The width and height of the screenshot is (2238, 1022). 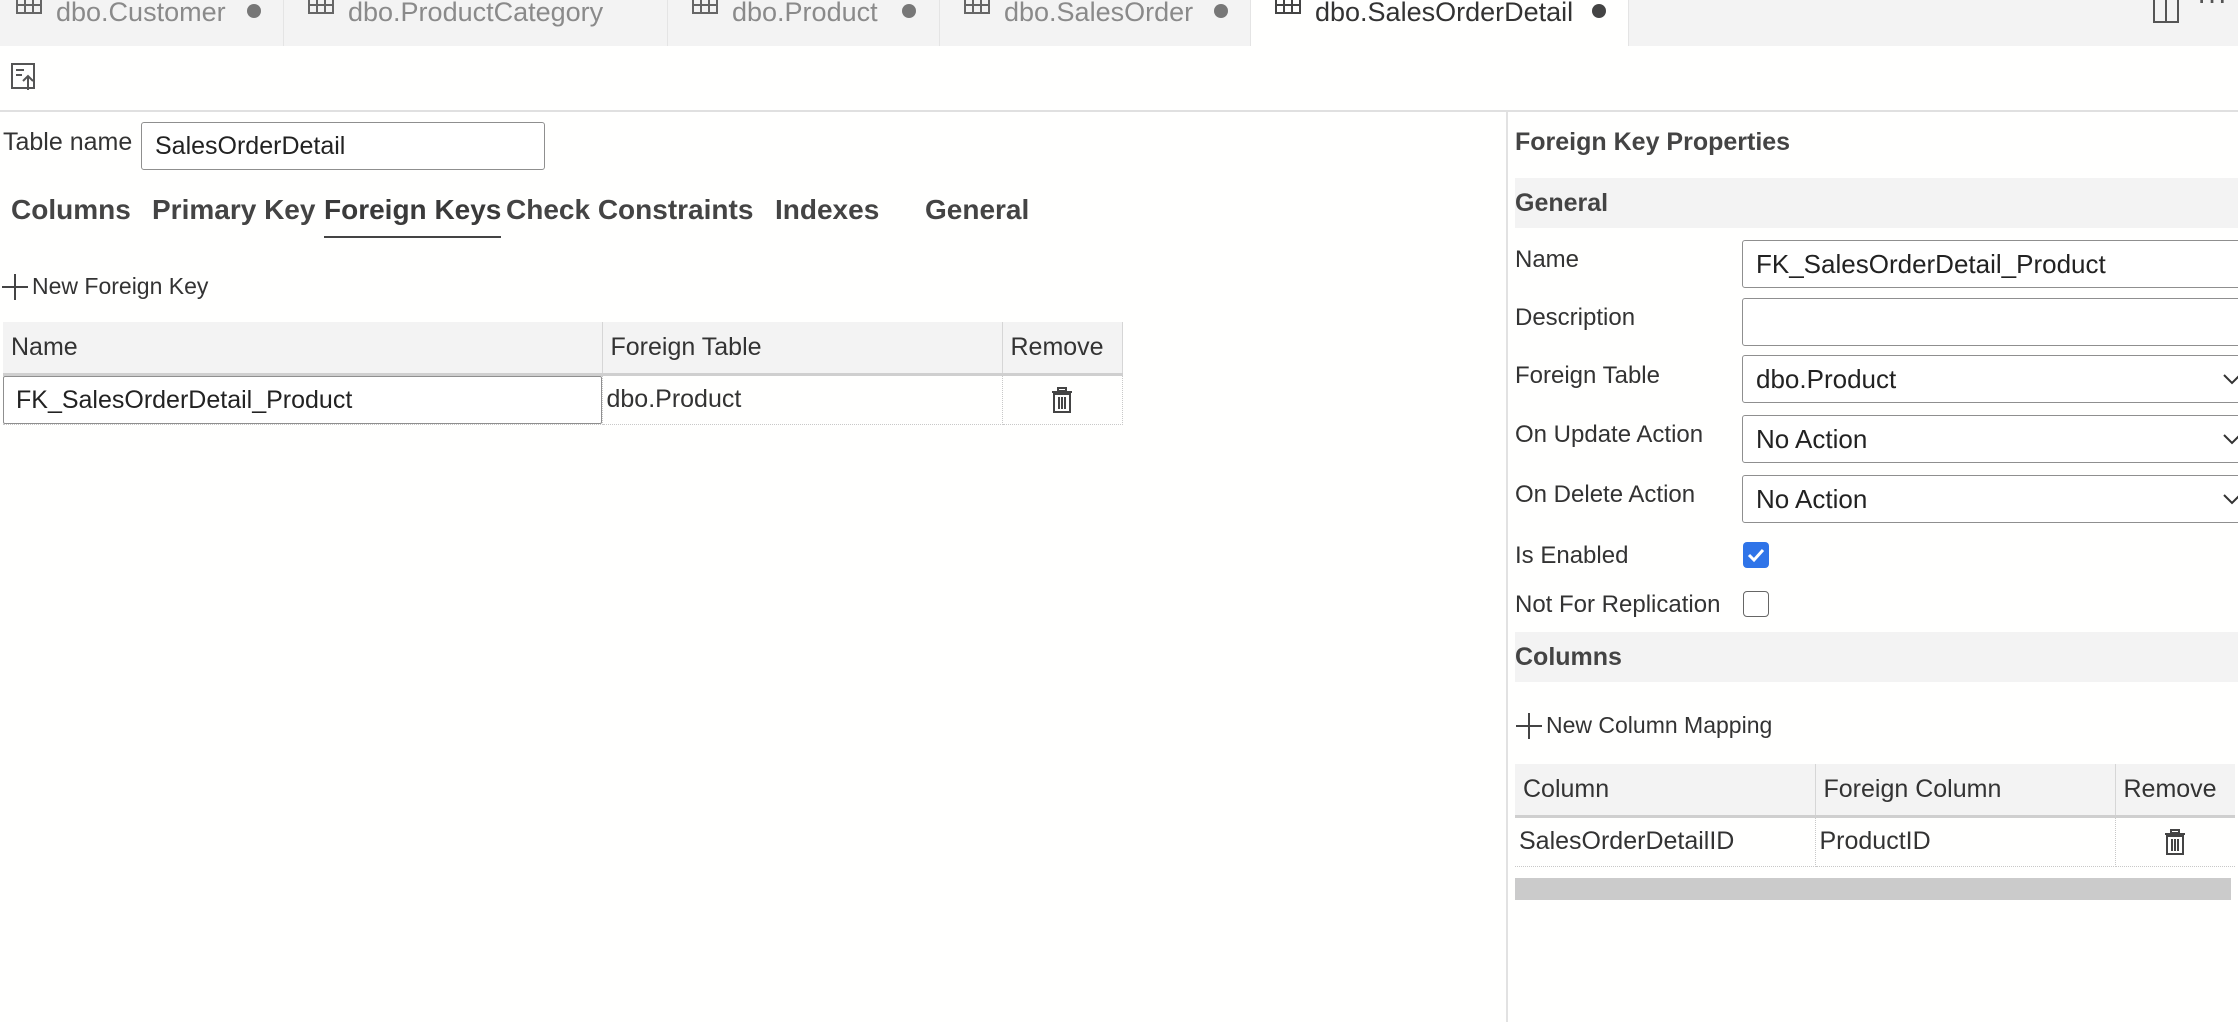 What do you see at coordinates (476, 13) in the screenshot?
I see `tab-label: dbo.ProductCategory` at bounding box center [476, 13].